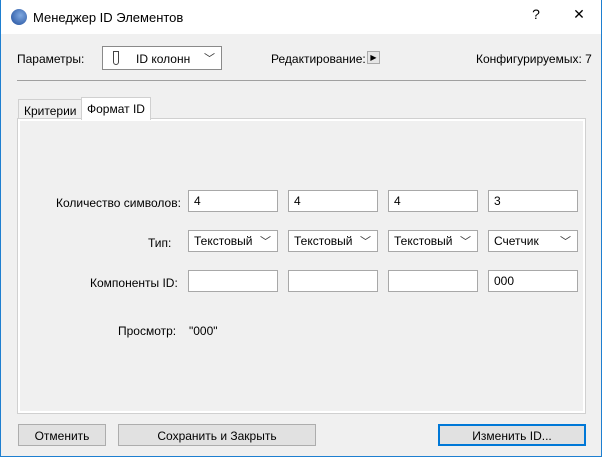 This screenshot has height=457, width=602. I want to click on type-select-4: Счетчик ﹀, so click(533, 241).